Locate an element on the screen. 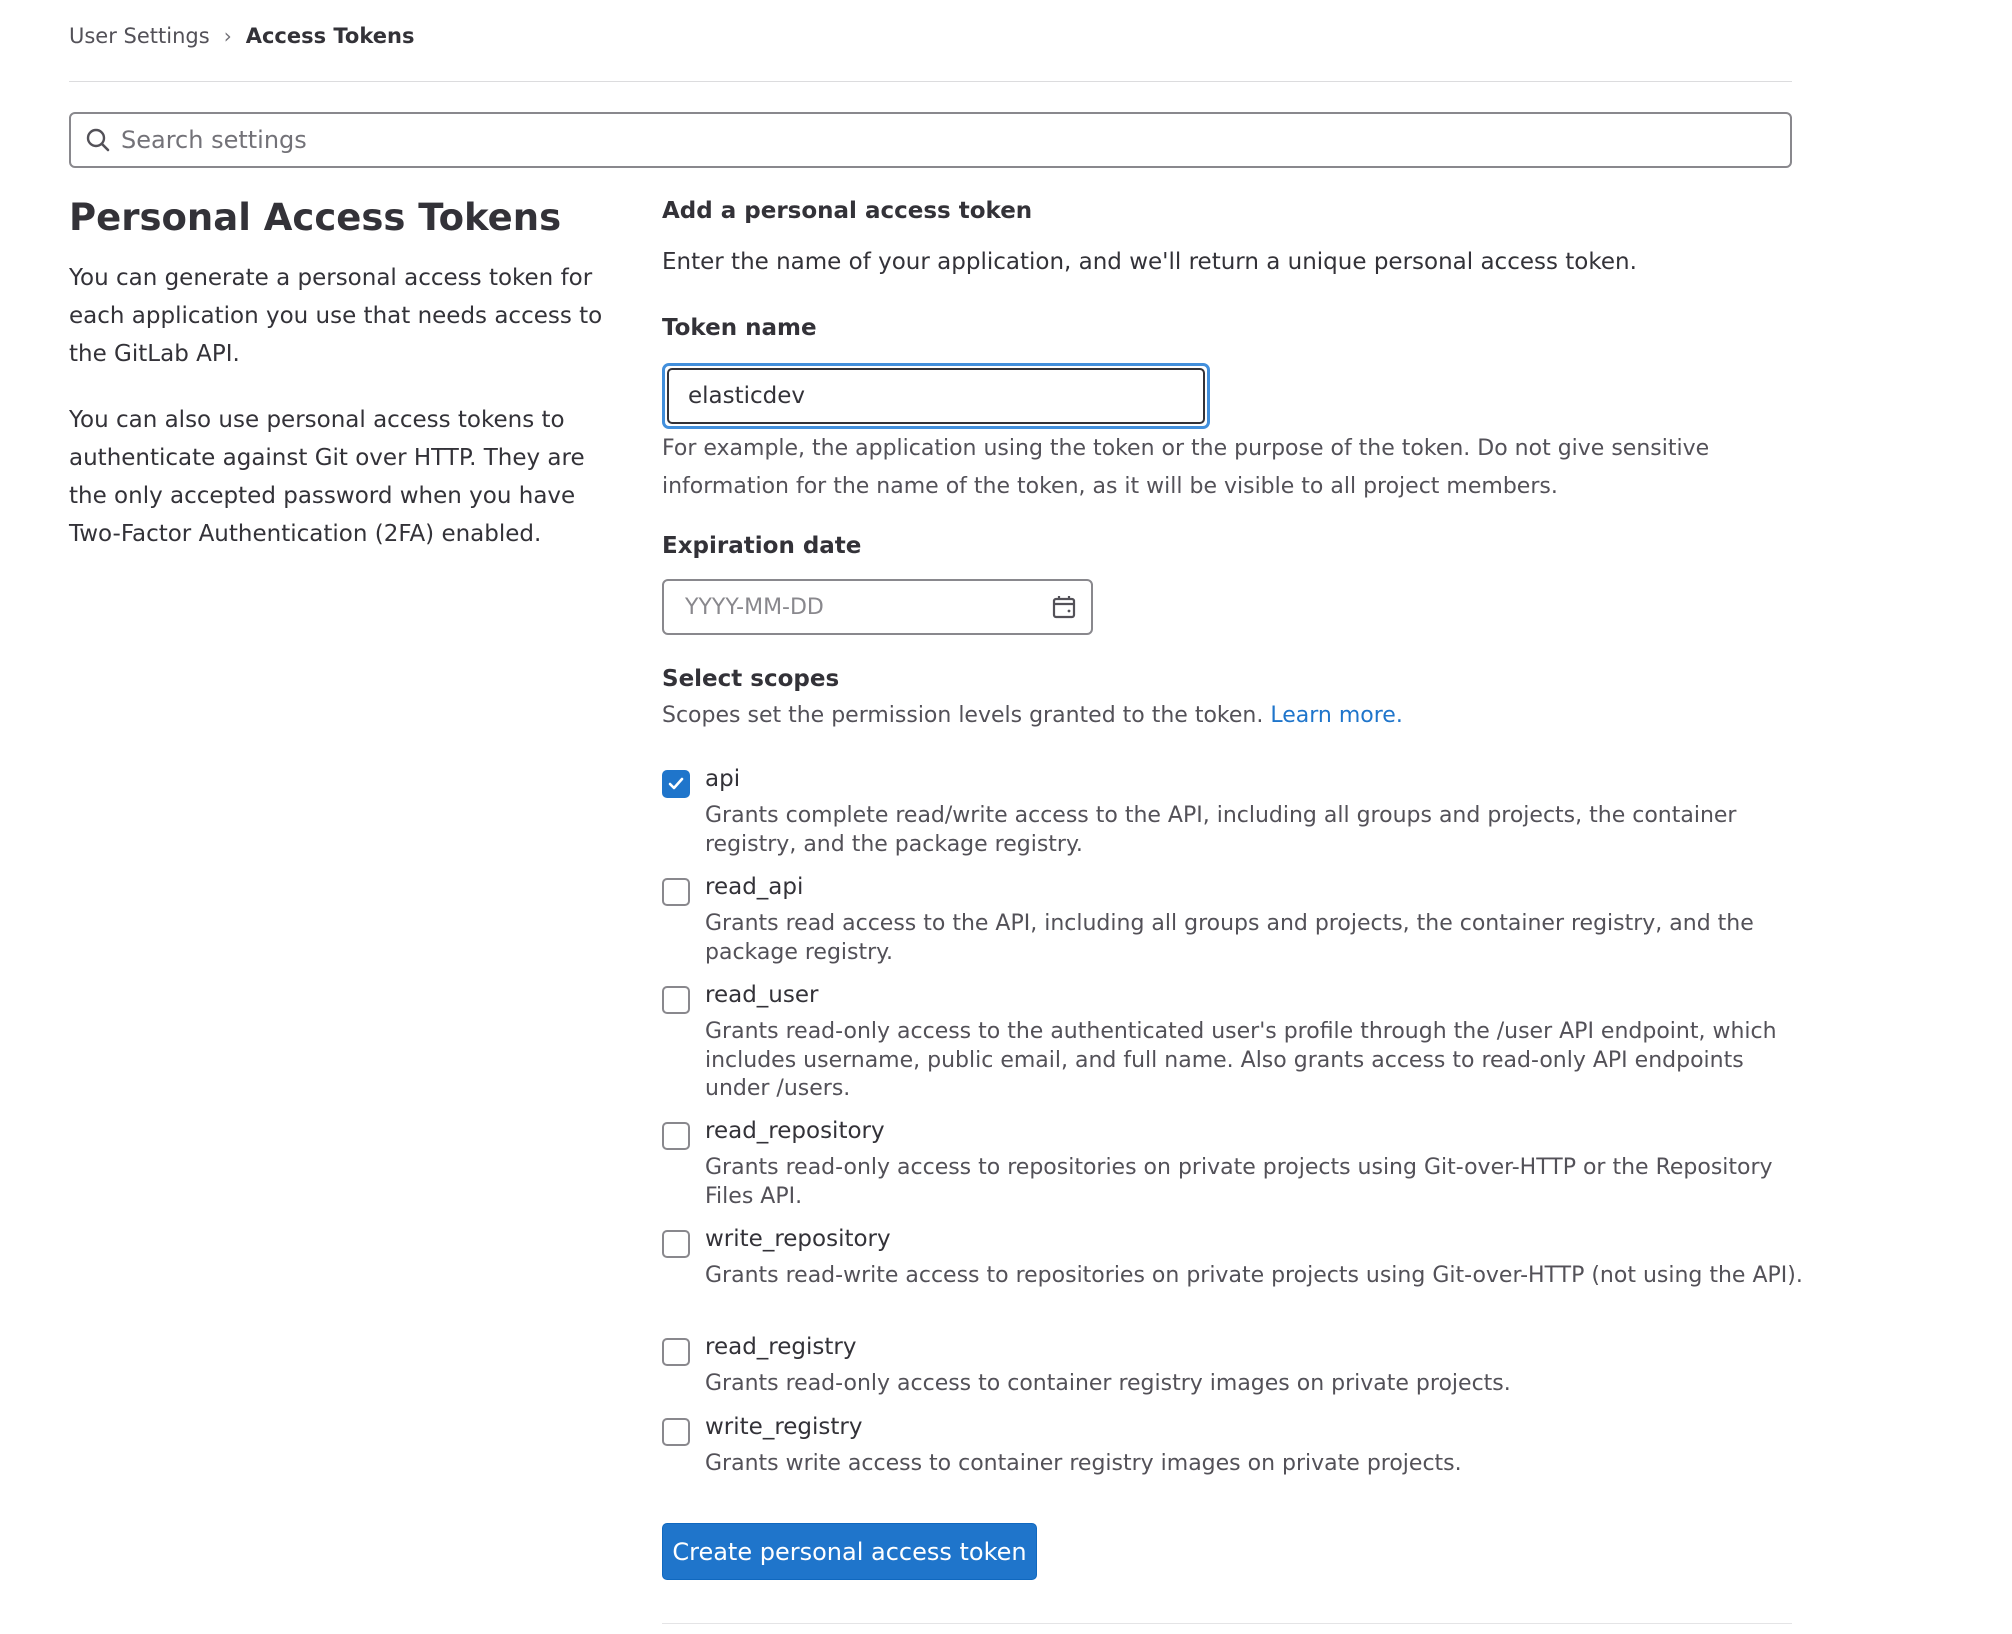 Image resolution: width=2012 pixels, height=1634 pixels. calendar-icon is located at coordinates (1064, 607).